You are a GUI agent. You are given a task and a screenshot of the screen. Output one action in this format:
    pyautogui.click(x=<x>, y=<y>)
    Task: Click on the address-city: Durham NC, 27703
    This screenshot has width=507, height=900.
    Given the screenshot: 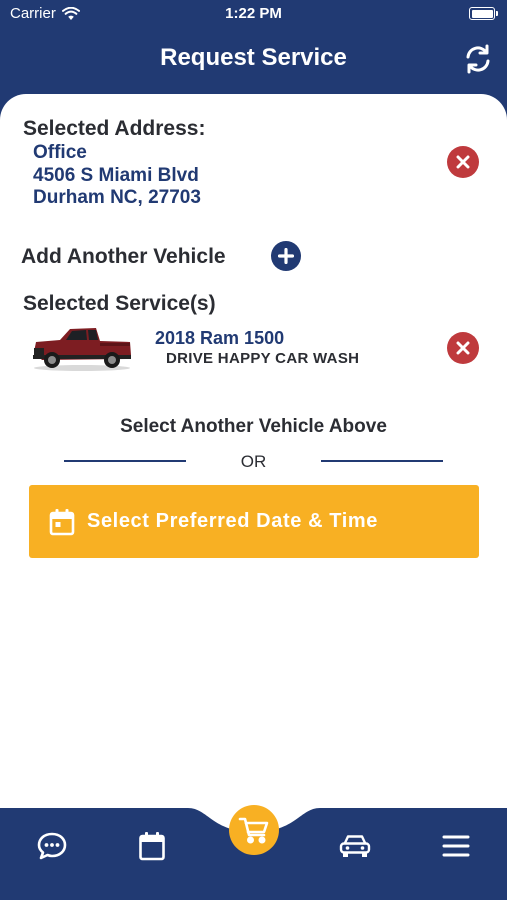 What is the action you would take?
    pyautogui.click(x=117, y=197)
    